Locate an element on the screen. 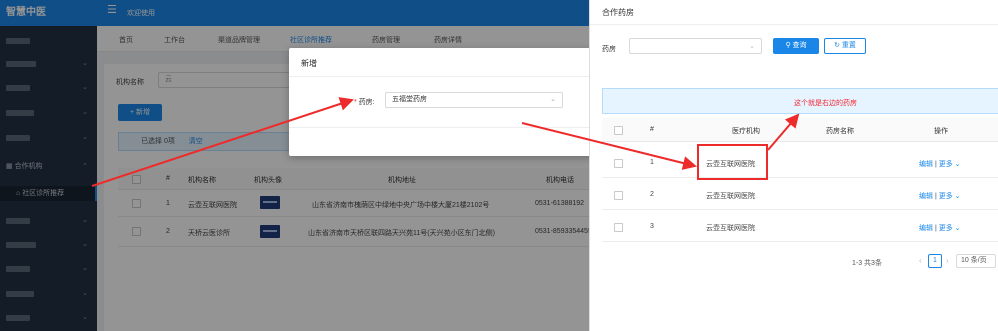 The image size is (998, 331). drawer-table-header: # 医疗机构 药房名称 操作 is located at coordinates (800, 130).